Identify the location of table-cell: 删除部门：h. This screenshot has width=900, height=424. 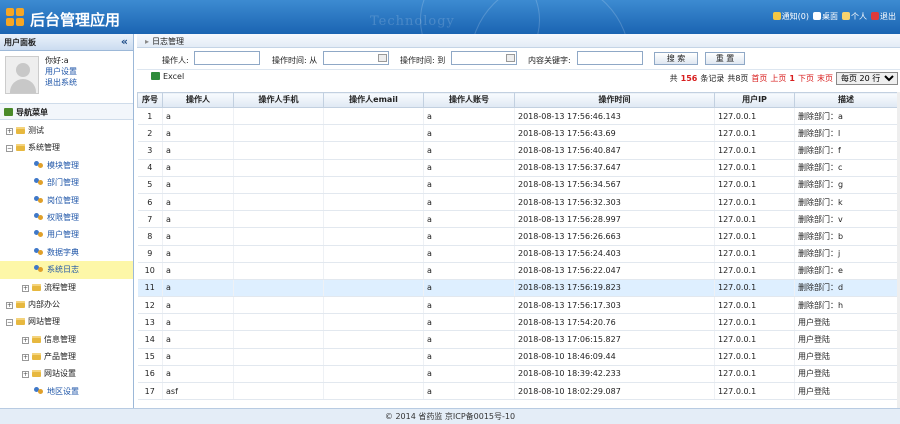
(845, 305).